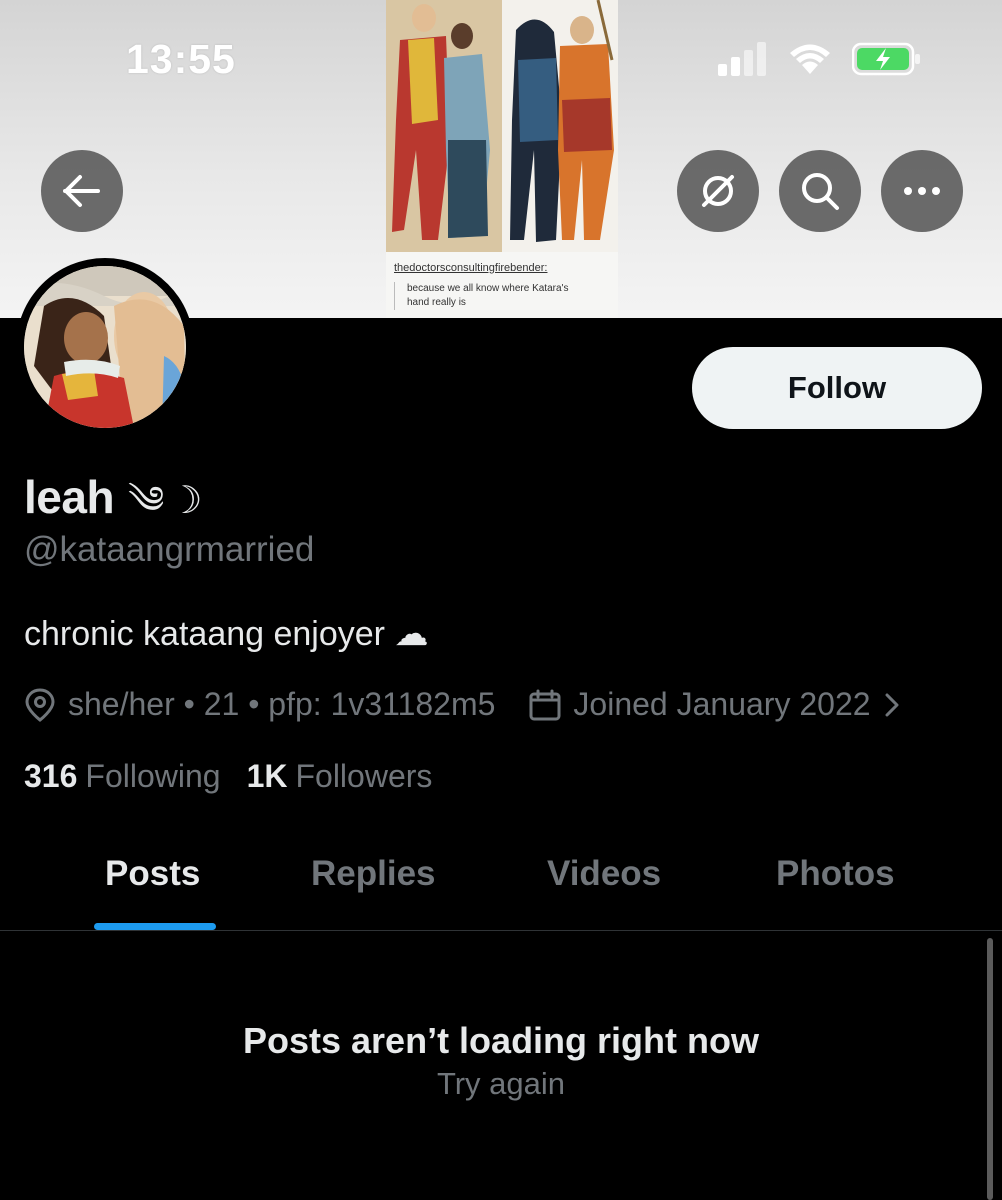 The height and width of the screenshot is (1200, 1002). I want to click on tab-videos: Videos, so click(604, 874).